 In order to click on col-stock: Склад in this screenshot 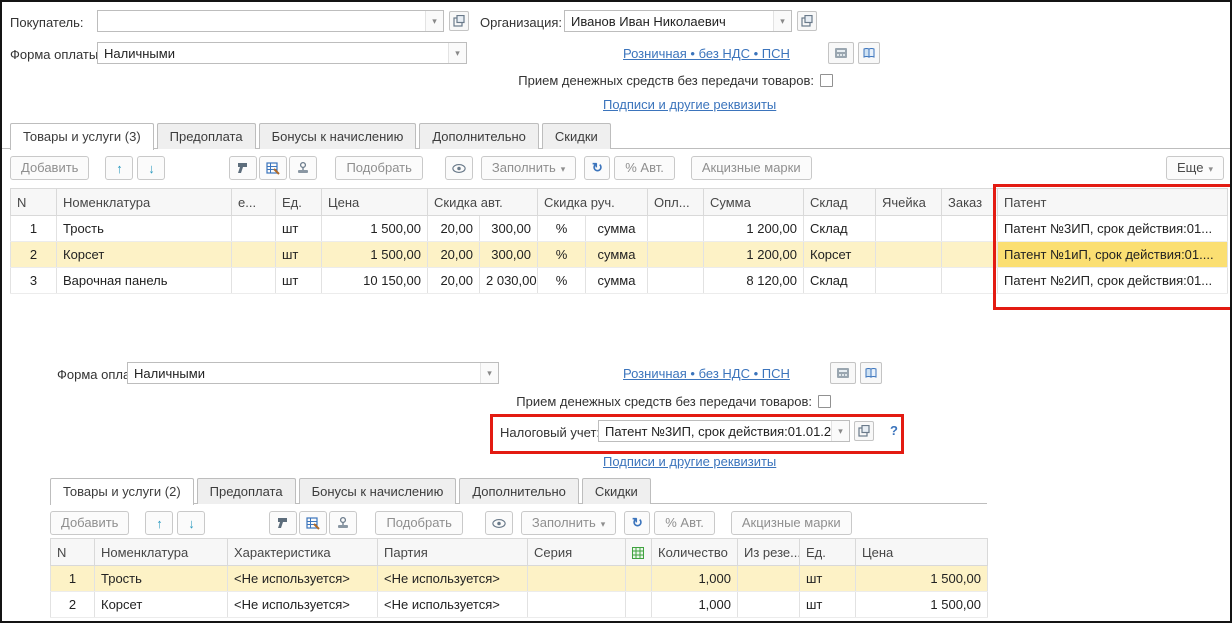, I will do `click(839, 202)`.